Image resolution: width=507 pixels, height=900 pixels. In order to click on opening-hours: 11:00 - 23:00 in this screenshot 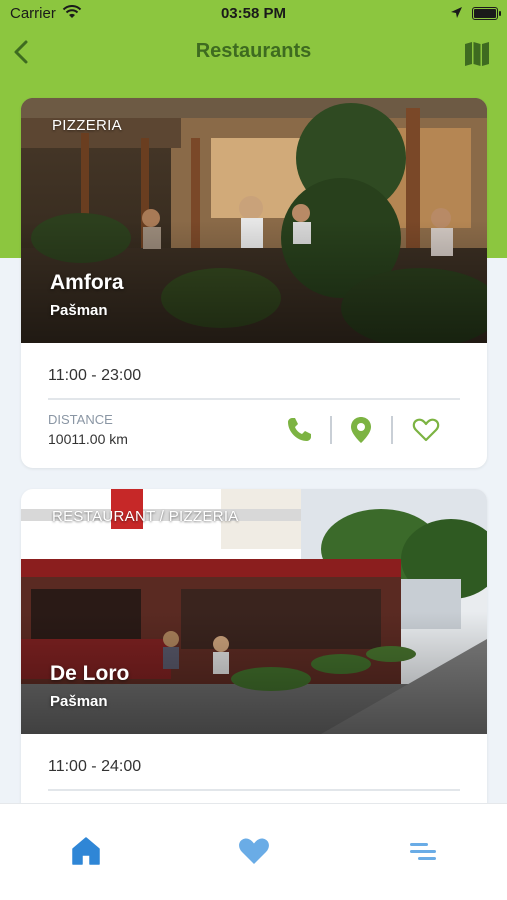, I will do `click(95, 375)`.